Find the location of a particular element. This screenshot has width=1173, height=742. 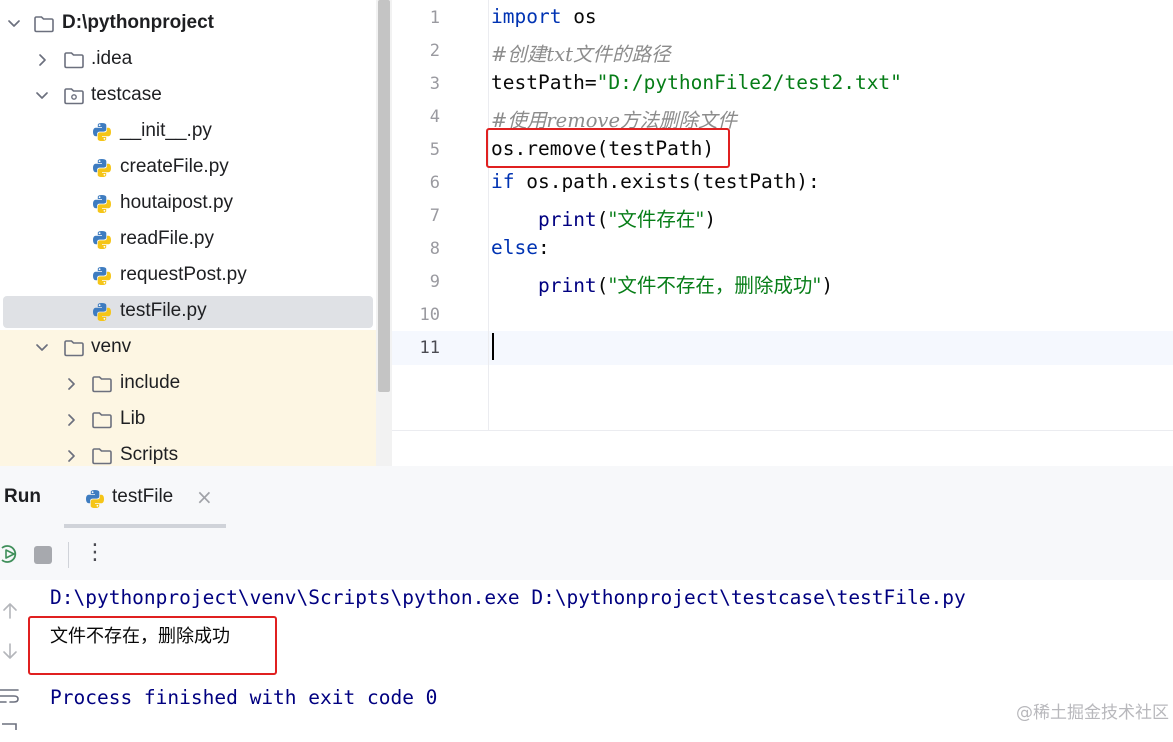

line-number: 3 is located at coordinates (434, 84).